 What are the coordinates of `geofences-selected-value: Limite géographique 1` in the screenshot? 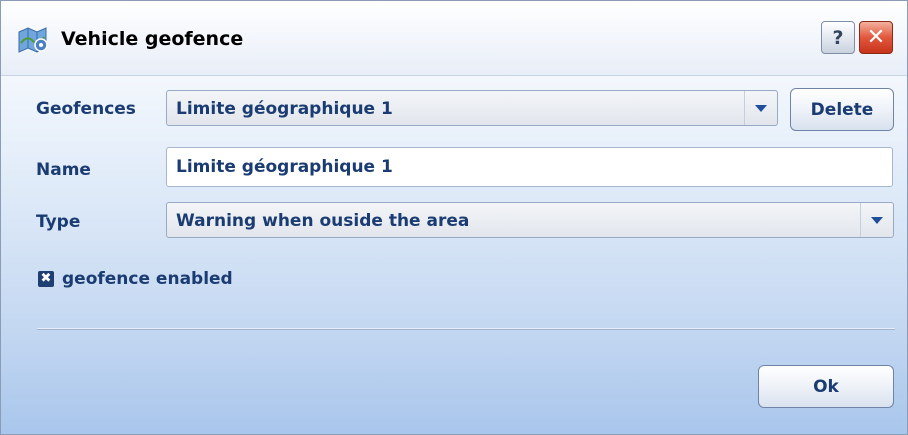 It's located at (284, 109).